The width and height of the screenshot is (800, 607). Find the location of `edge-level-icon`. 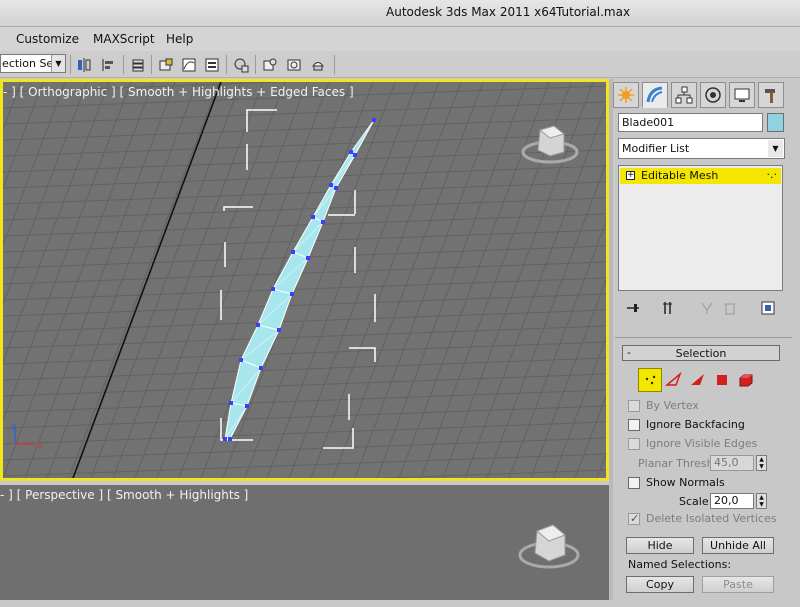

edge-level-icon is located at coordinates (674, 380).